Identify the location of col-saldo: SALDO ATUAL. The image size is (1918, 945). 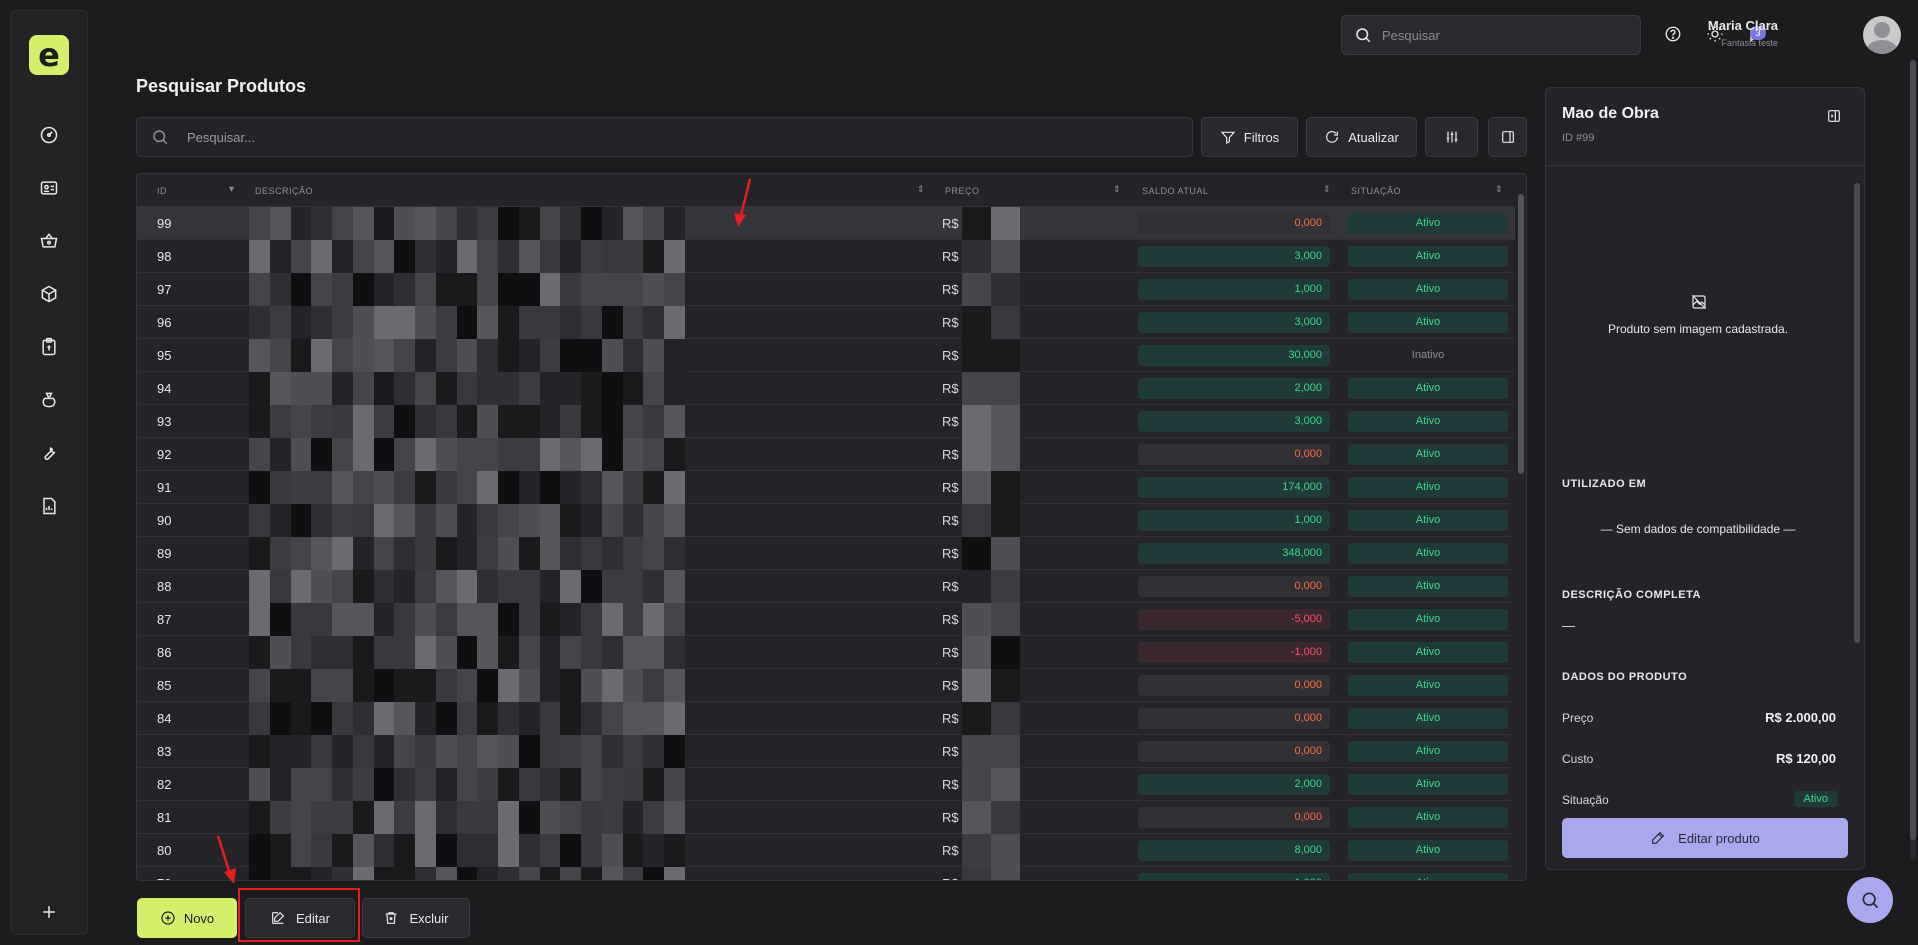
(1175, 191).